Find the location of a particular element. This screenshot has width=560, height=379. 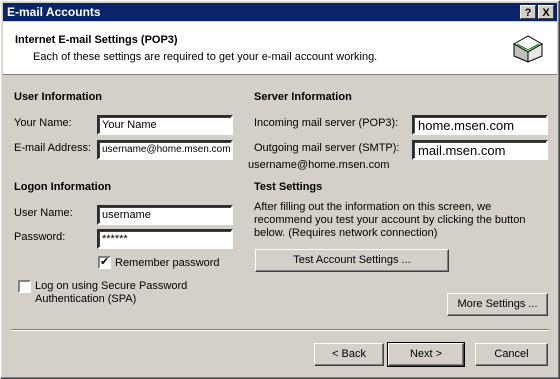

remember-password-label: Remember password is located at coordinates (167, 263).